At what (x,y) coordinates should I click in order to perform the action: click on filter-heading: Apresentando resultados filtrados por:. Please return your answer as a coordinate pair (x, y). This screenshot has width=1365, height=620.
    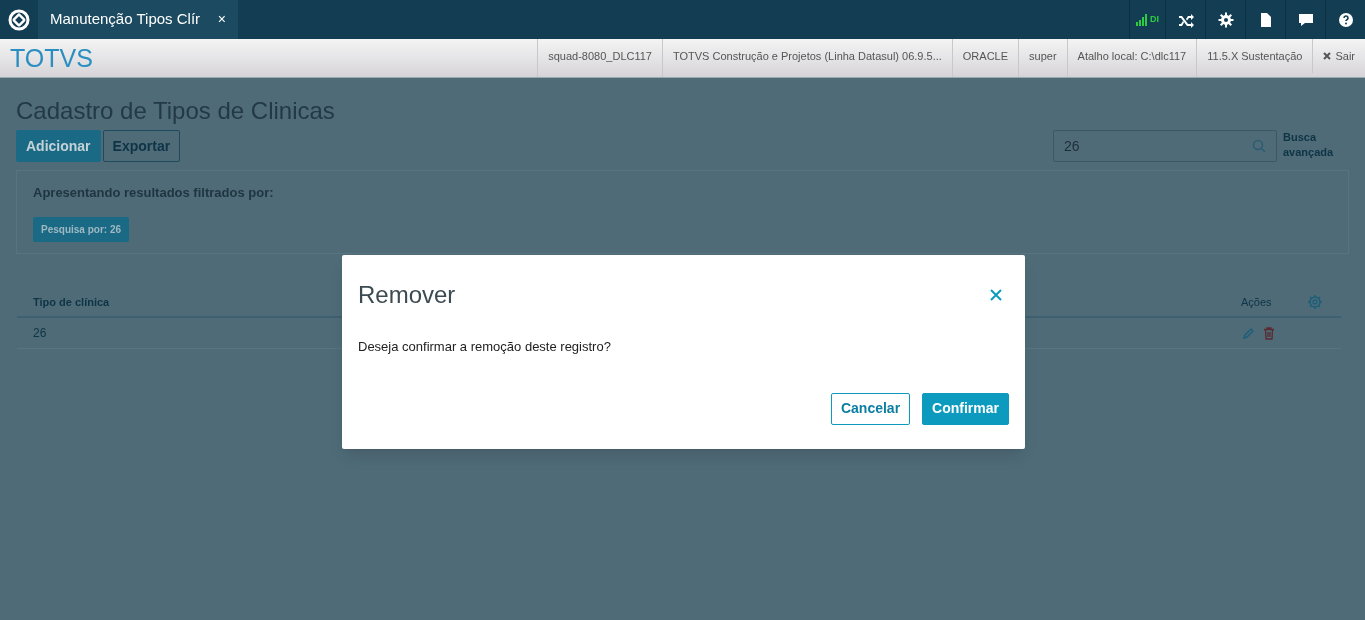
    Looking at the image, I should click on (154, 193).